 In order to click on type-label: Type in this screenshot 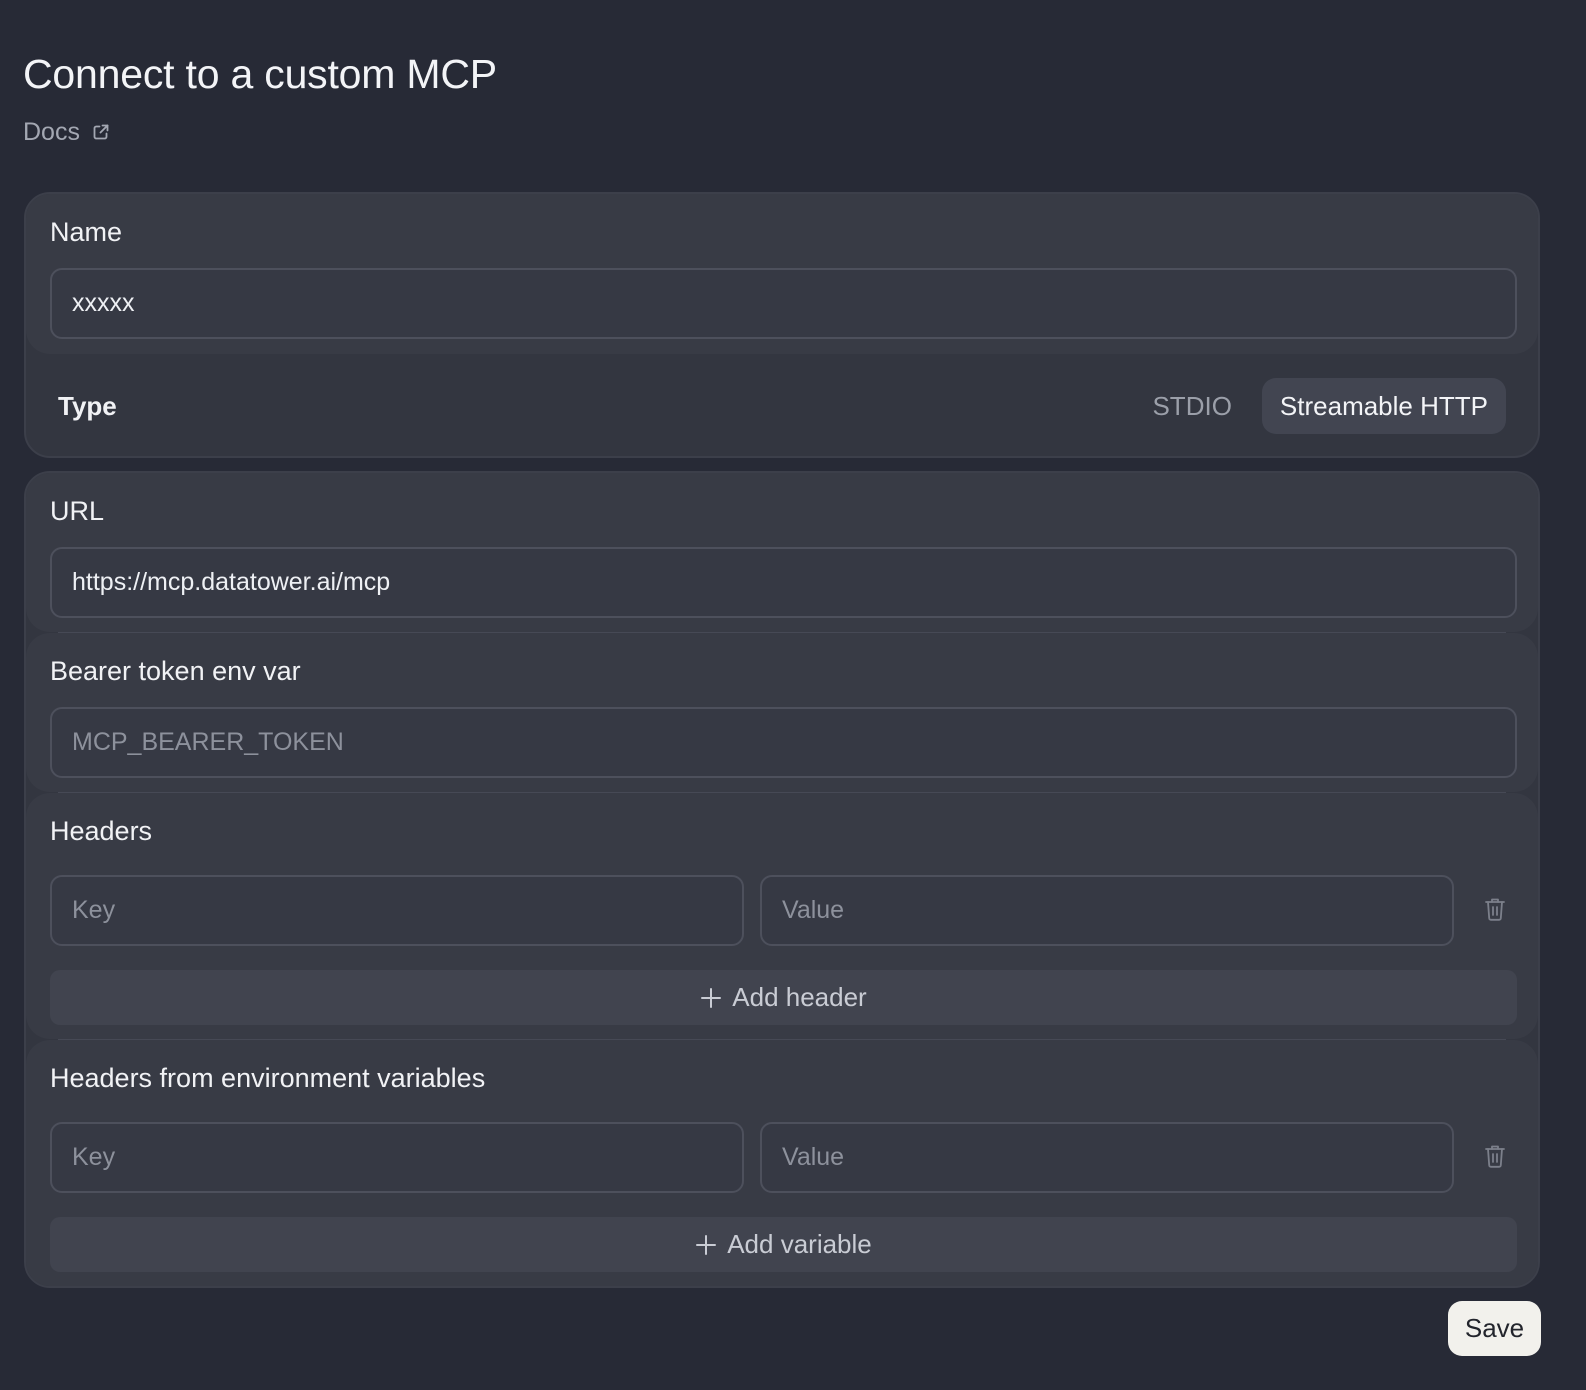, I will do `click(87, 406)`.